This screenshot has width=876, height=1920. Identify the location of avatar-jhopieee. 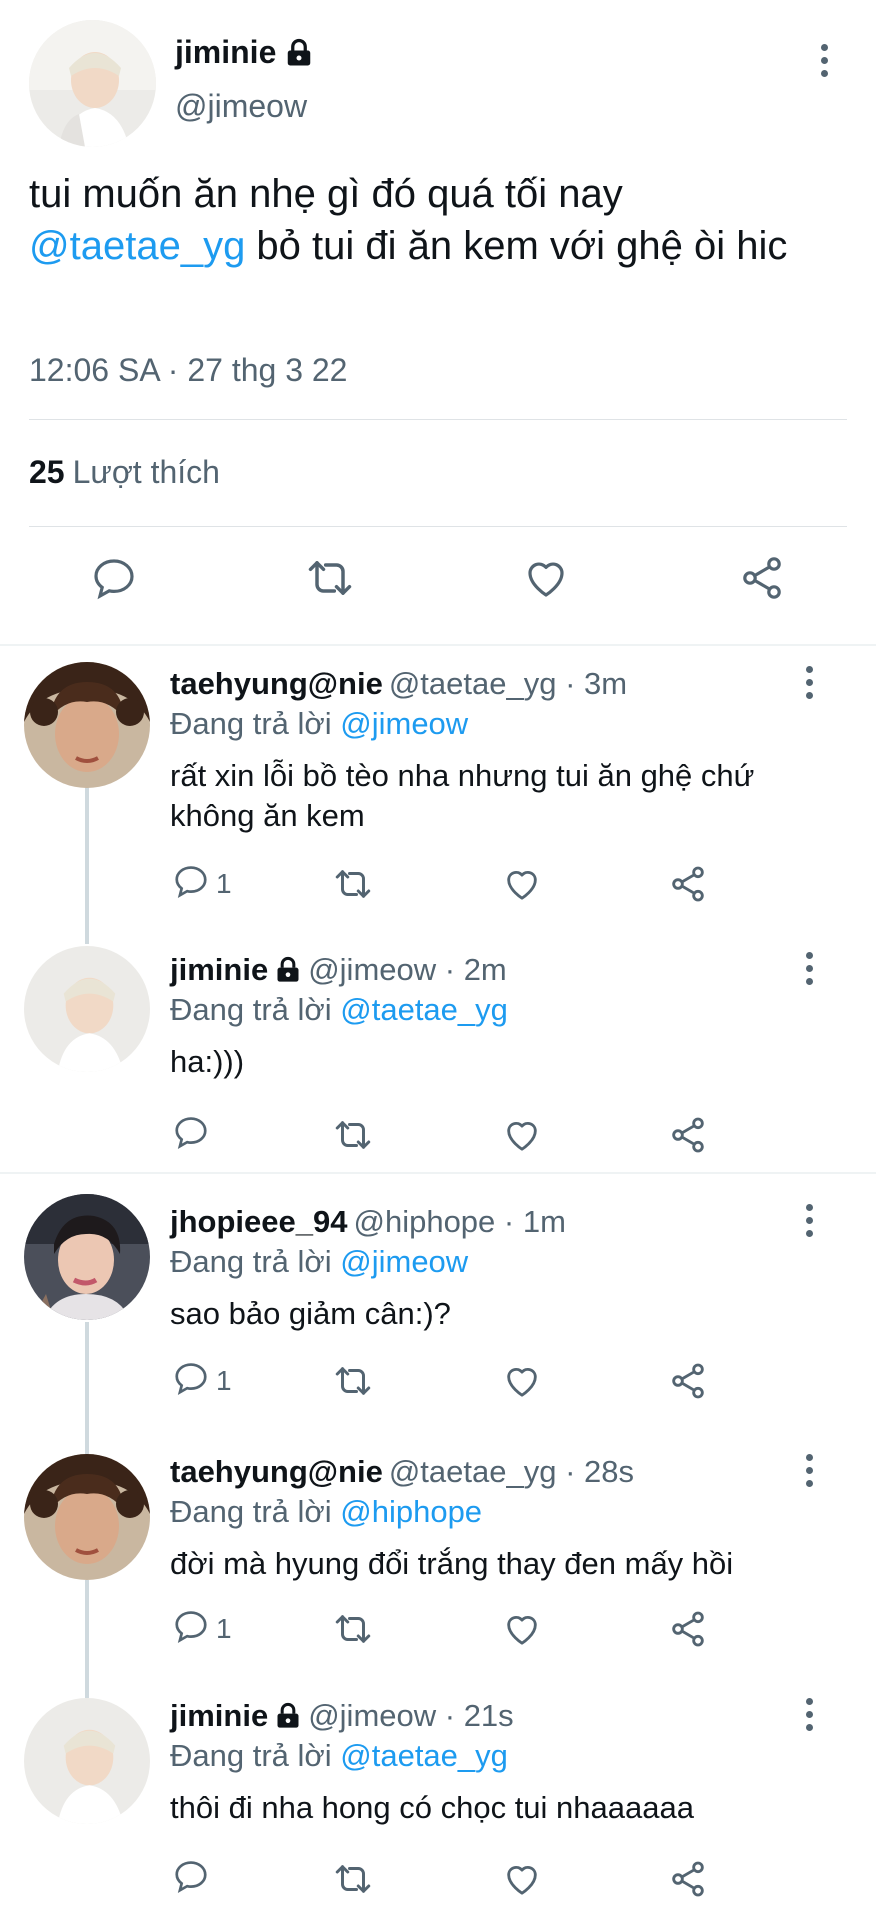
(87, 1257).